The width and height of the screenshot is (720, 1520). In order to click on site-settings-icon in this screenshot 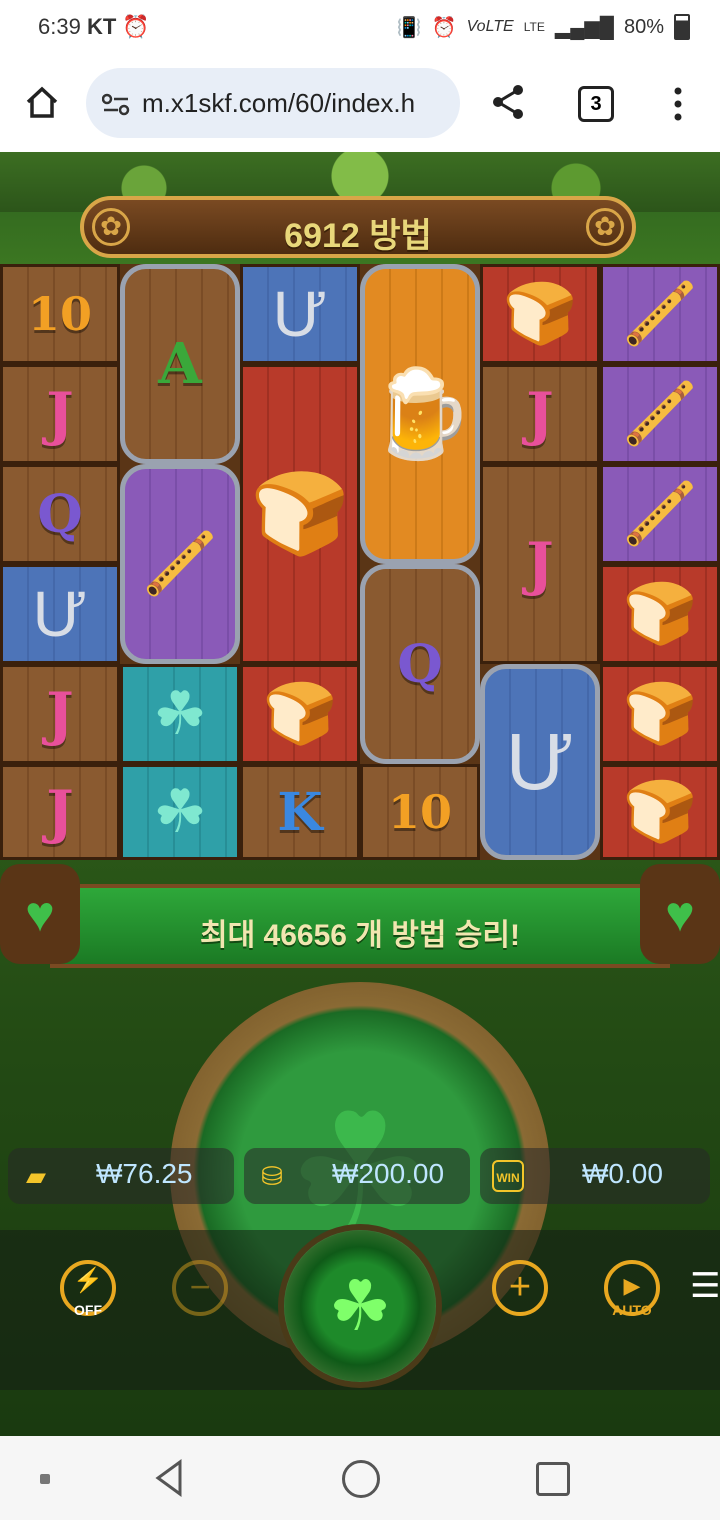, I will do `click(115, 104)`.